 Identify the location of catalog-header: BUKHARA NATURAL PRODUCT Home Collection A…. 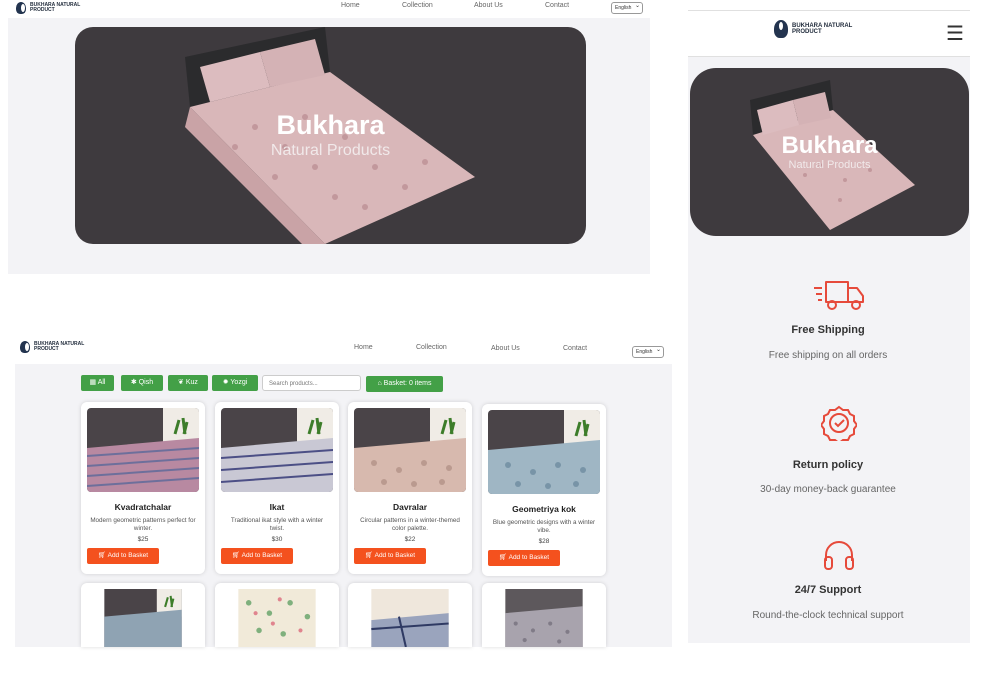
(343, 350).